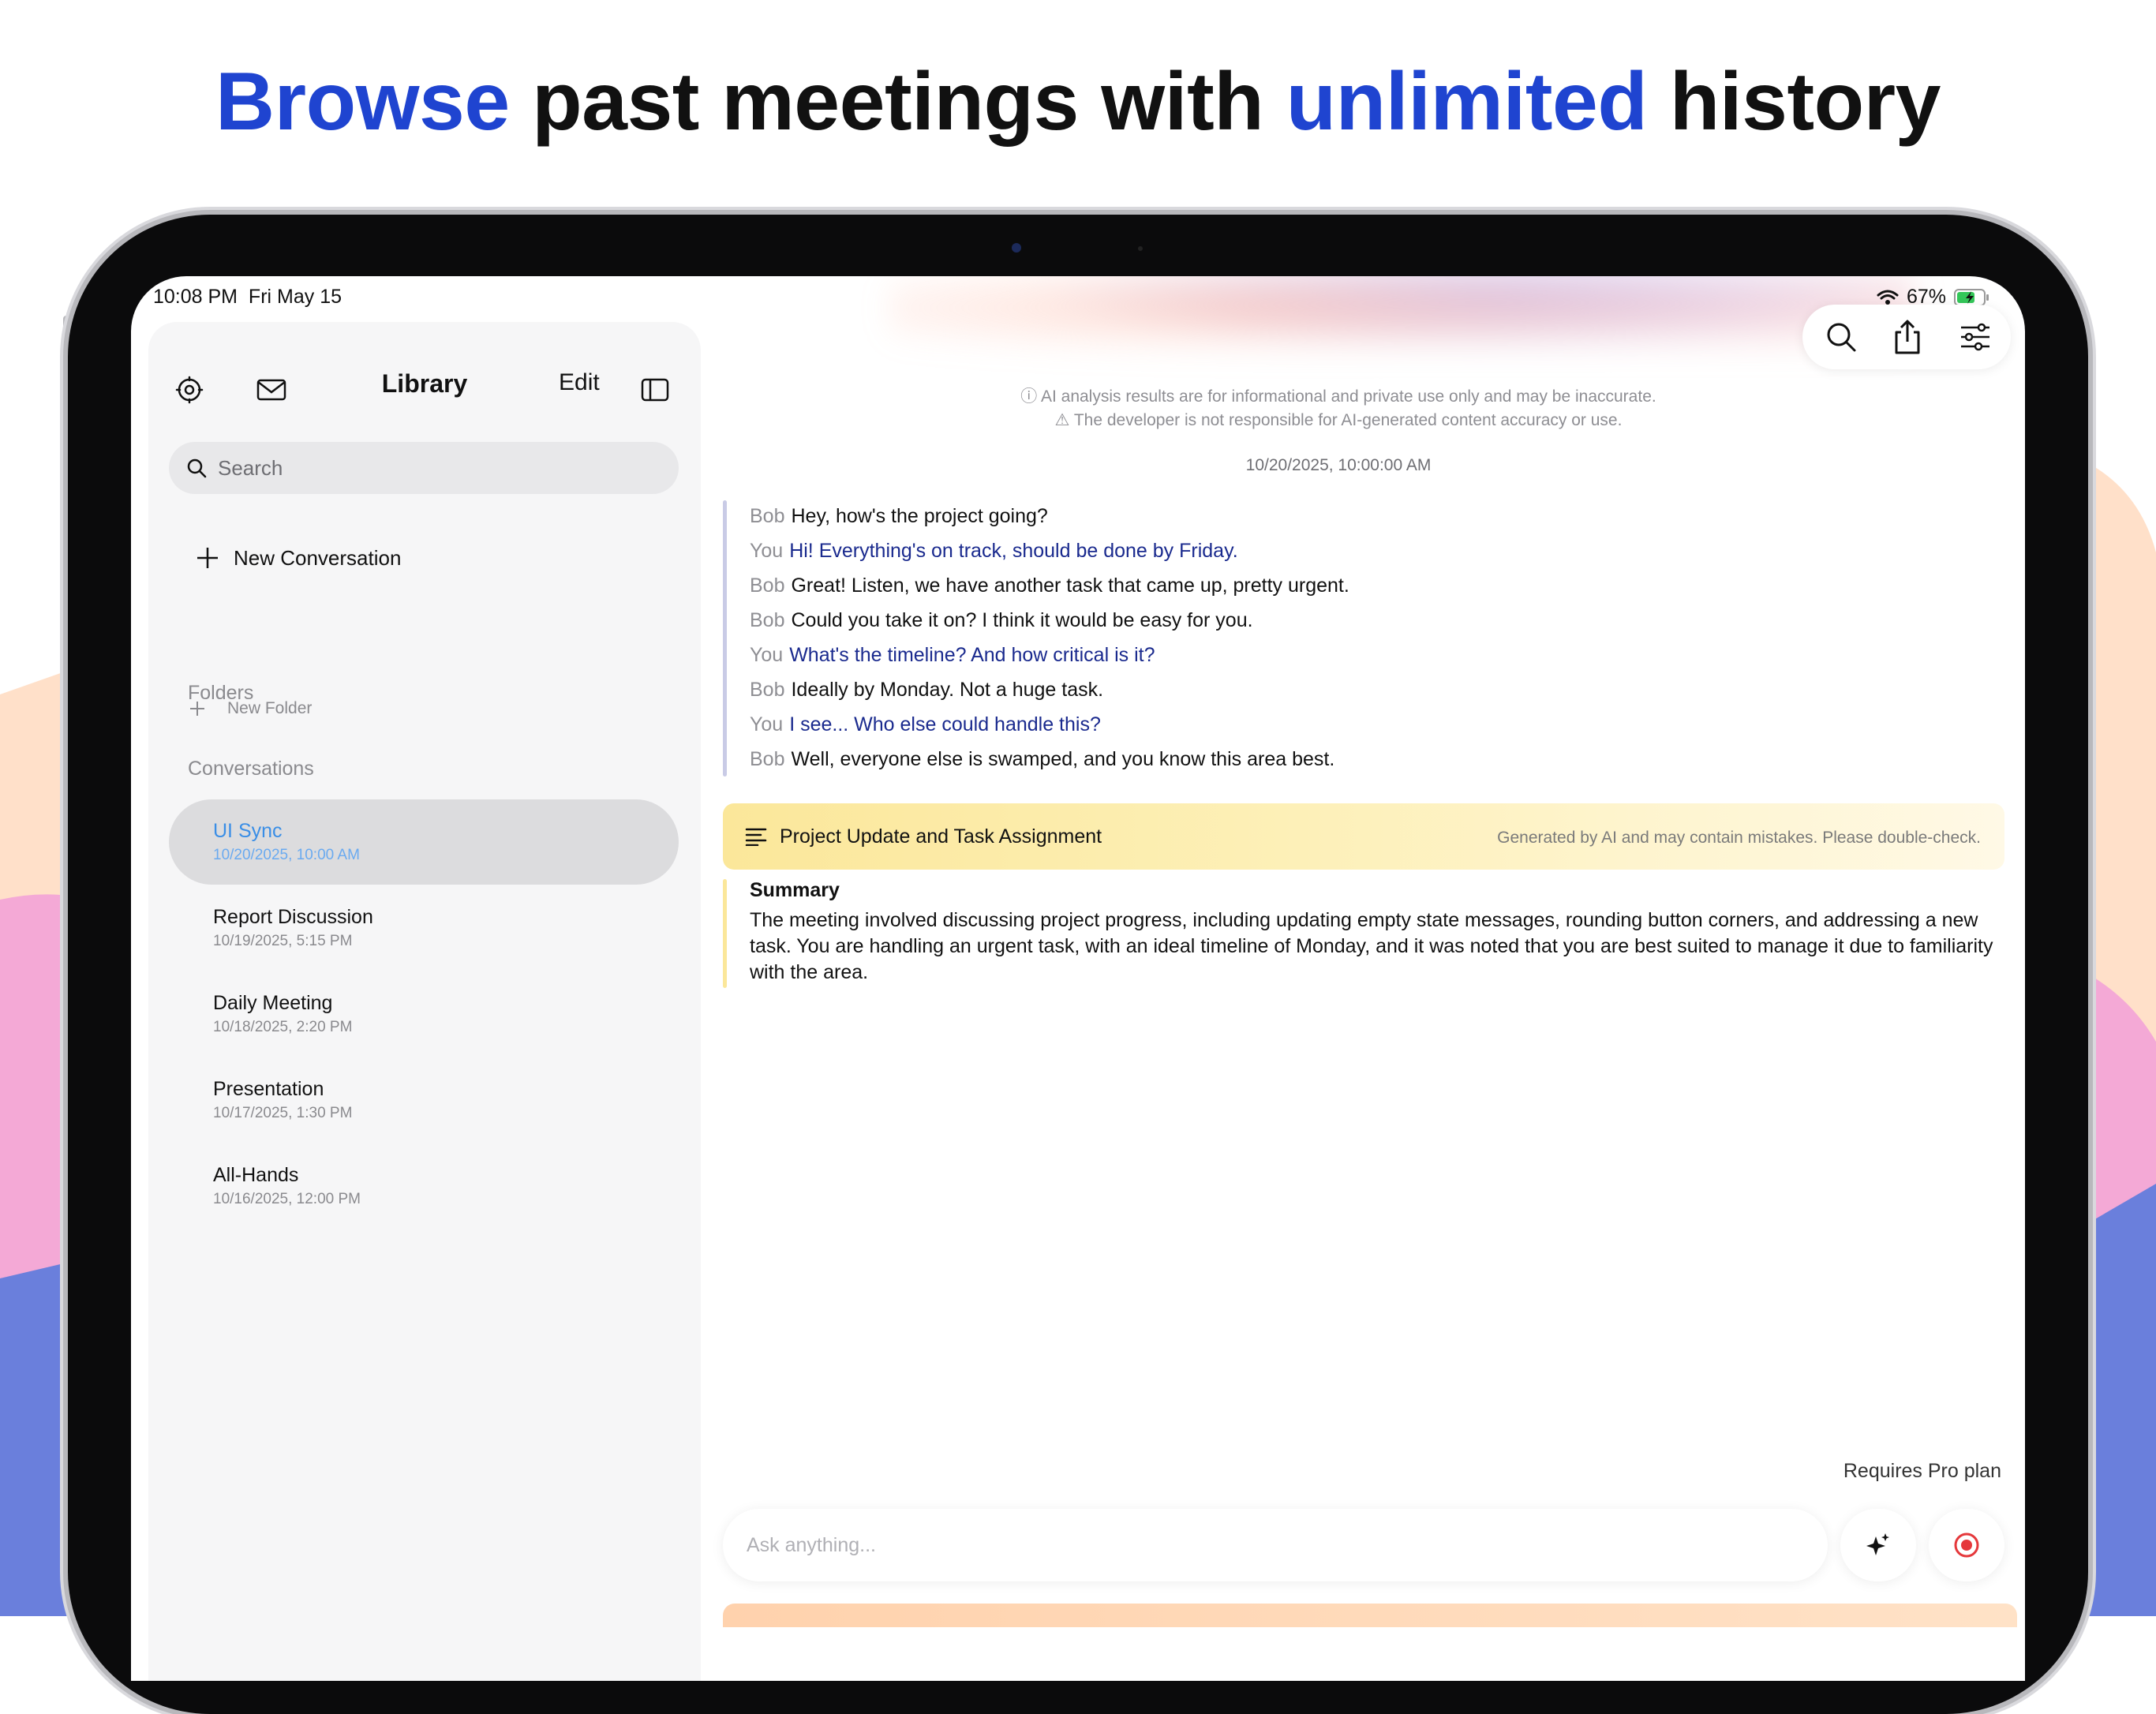 This screenshot has height=1714, width=2156. What do you see at coordinates (1922, 1471) in the screenshot?
I see `pro-plan-note: Requires Pro plan` at bounding box center [1922, 1471].